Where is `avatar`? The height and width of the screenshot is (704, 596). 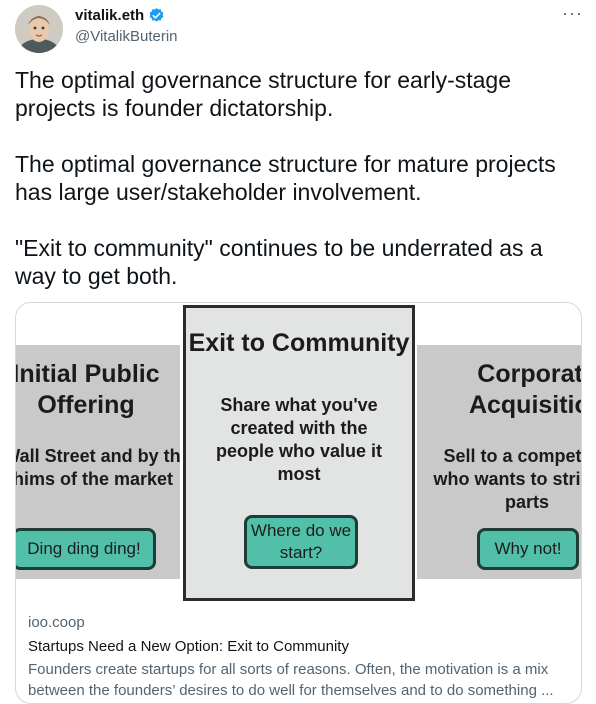
avatar is located at coordinates (39, 29).